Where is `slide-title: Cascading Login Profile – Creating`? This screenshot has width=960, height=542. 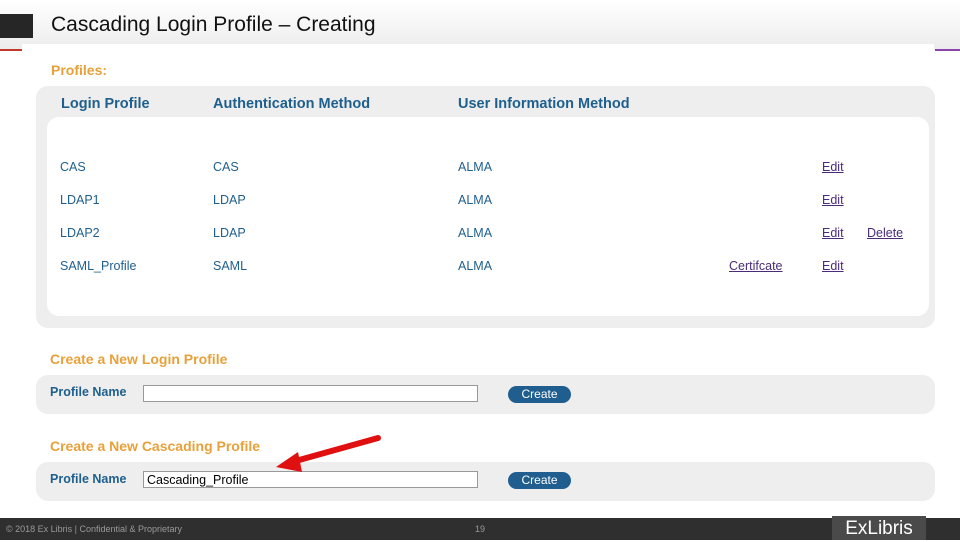 slide-title: Cascading Login Profile – Creating is located at coordinates (213, 24).